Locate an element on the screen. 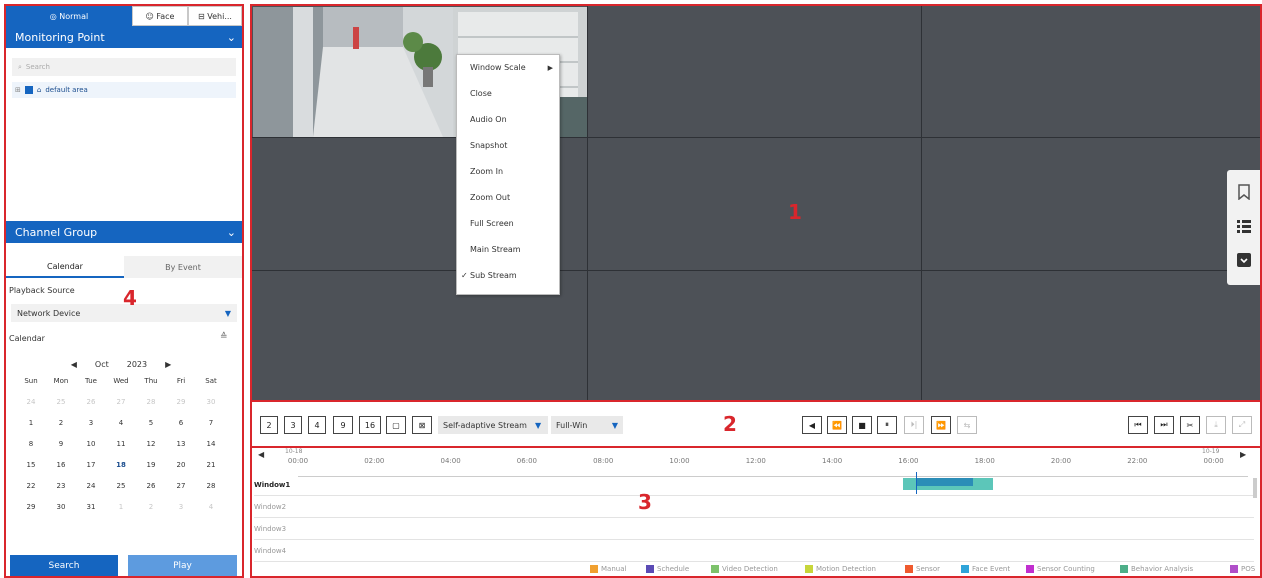 The width and height of the screenshot is (1262, 578). menu-item-zoom-in: Zoom In is located at coordinates (508, 172).